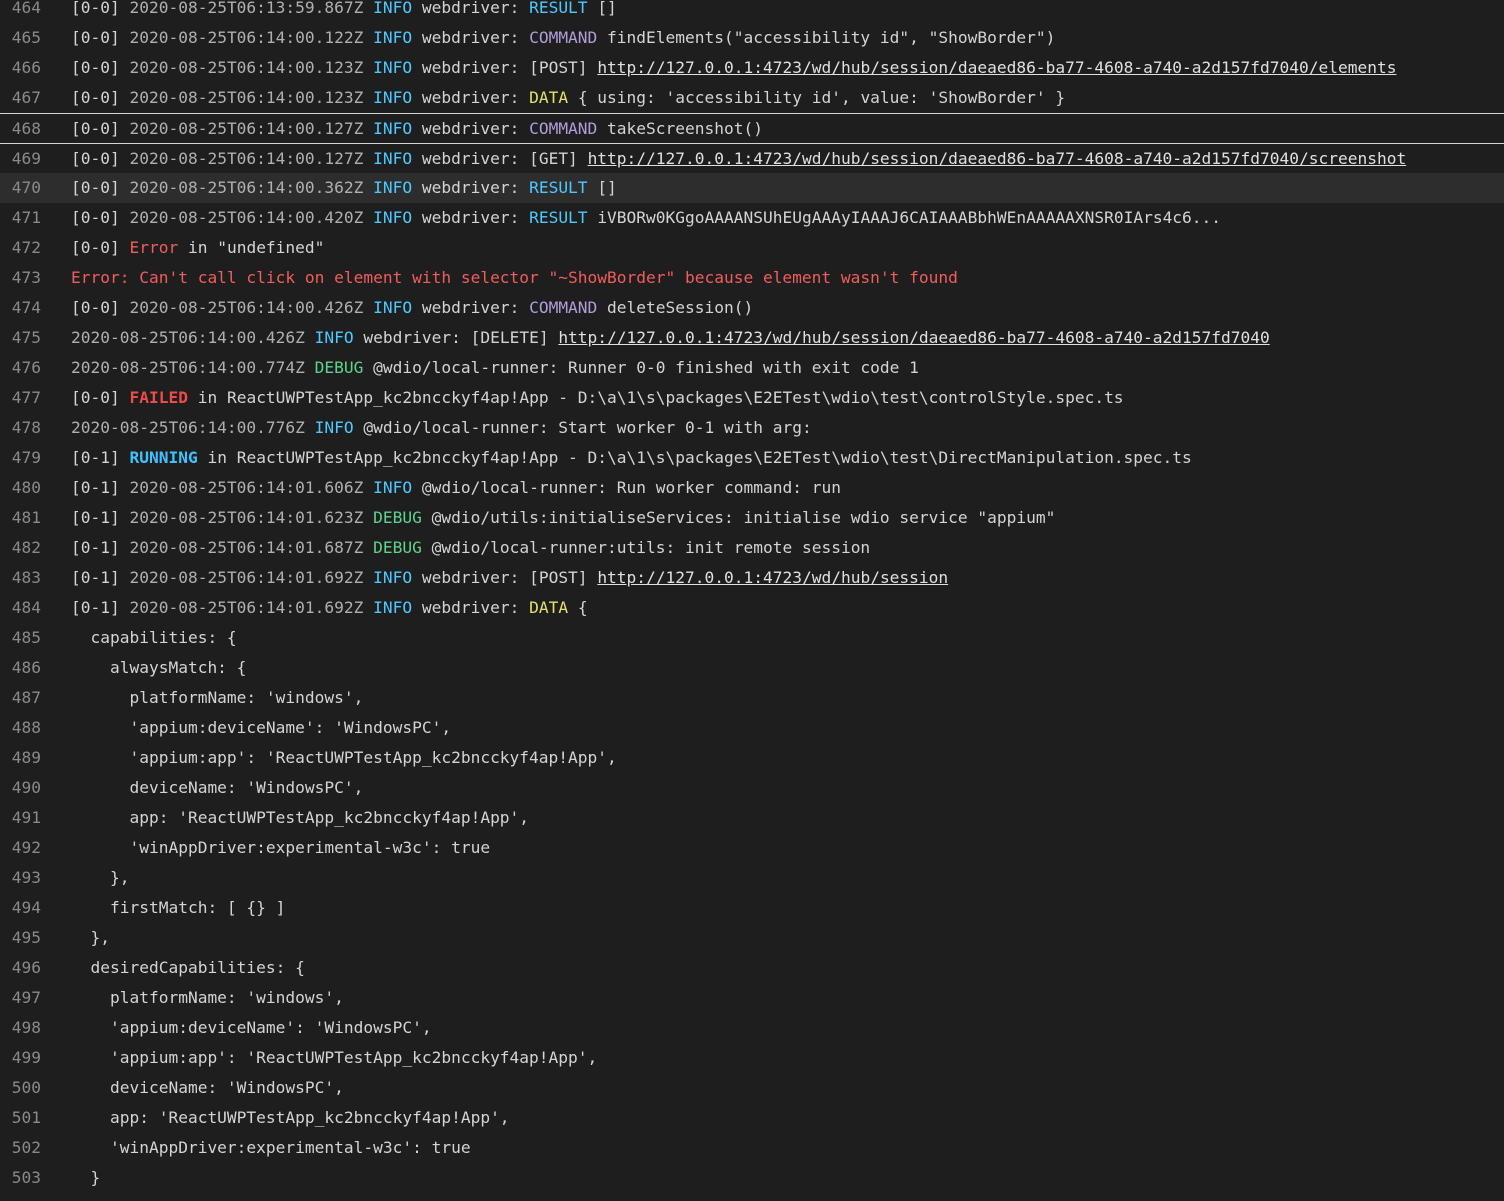 Image resolution: width=1504 pixels, height=1201 pixels. Describe the element at coordinates (20, 488) in the screenshot. I see `line-number: 480` at that location.